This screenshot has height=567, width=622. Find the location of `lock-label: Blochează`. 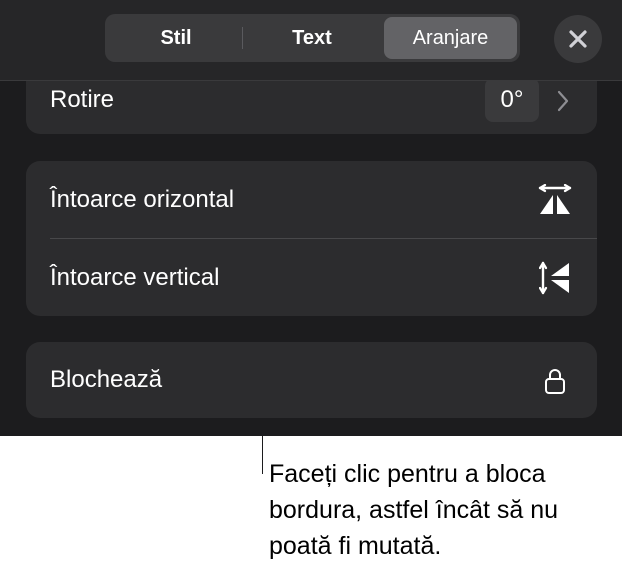

lock-label: Blochează is located at coordinates (106, 379).